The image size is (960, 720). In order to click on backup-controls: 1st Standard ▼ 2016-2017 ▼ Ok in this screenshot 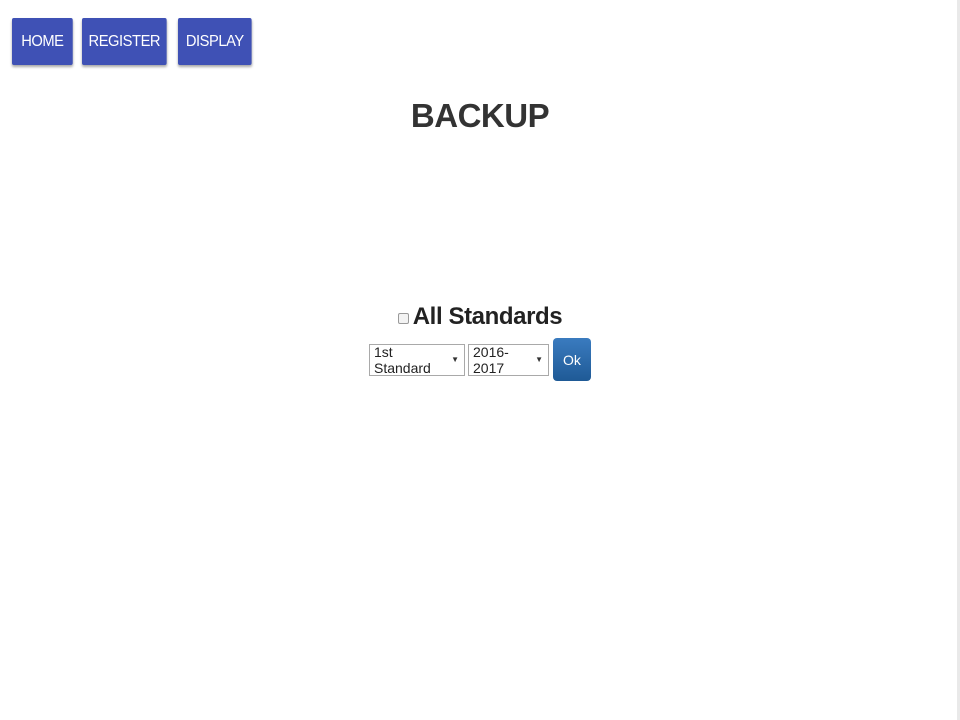, I will do `click(480, 359)`.